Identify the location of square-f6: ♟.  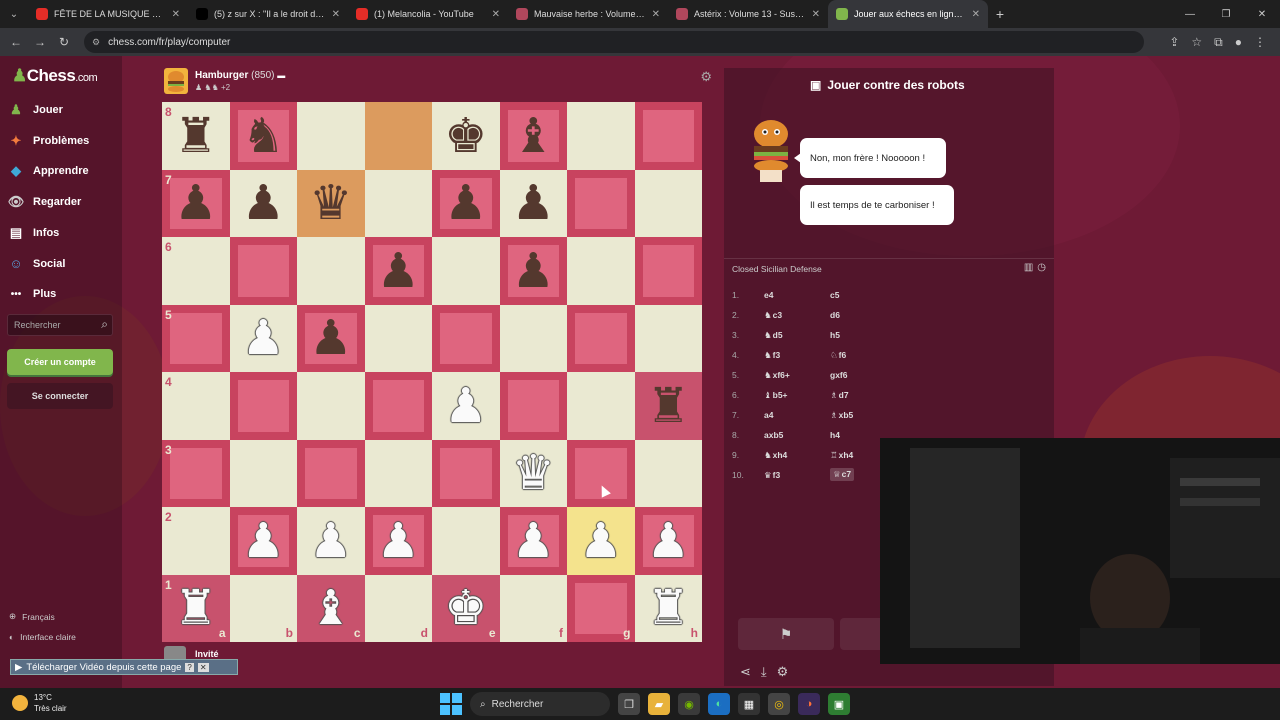
(533, 271).